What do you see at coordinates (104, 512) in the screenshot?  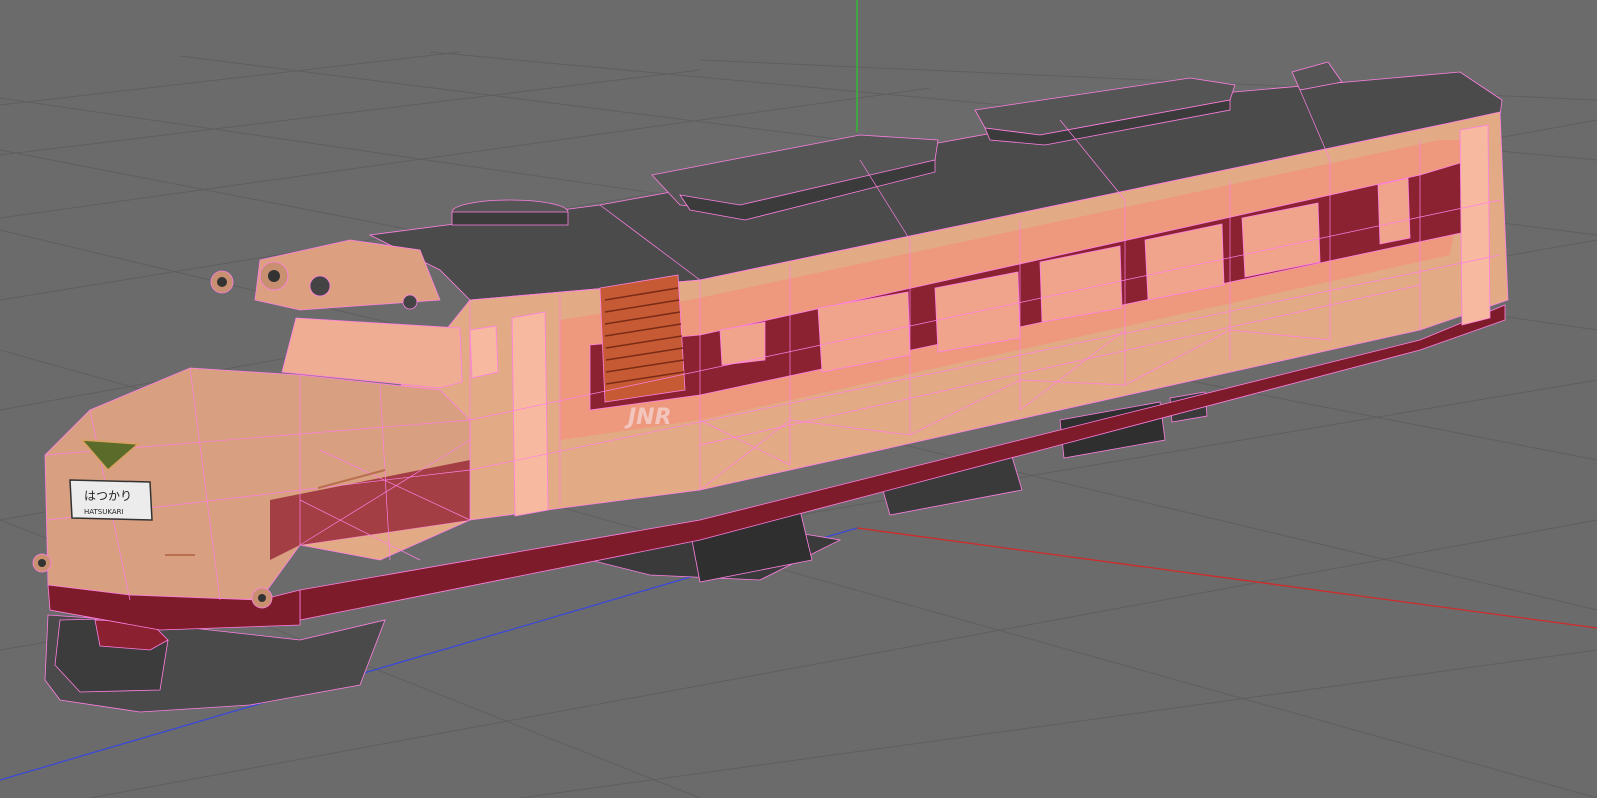 I see `destination-board-romaji: HATSUKARI` at bounding box center [104, 512].